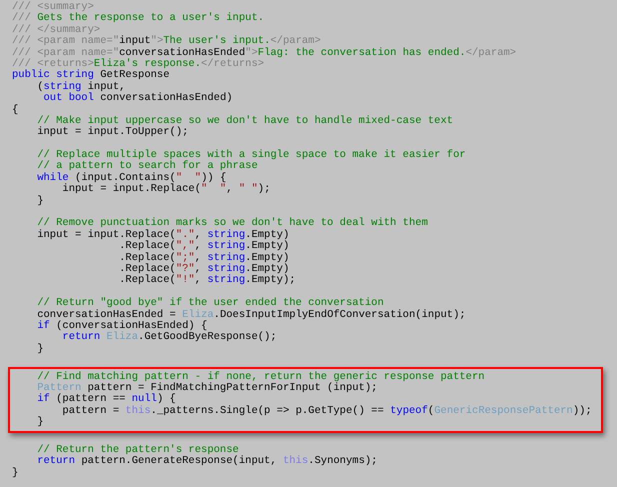 Image resolution: width=617 pixels, height=487 pixels. Describe the element at coordinates (204, 258) in the screenshot. I see `code-line: .Replace(";", string.Empty)` at that location.